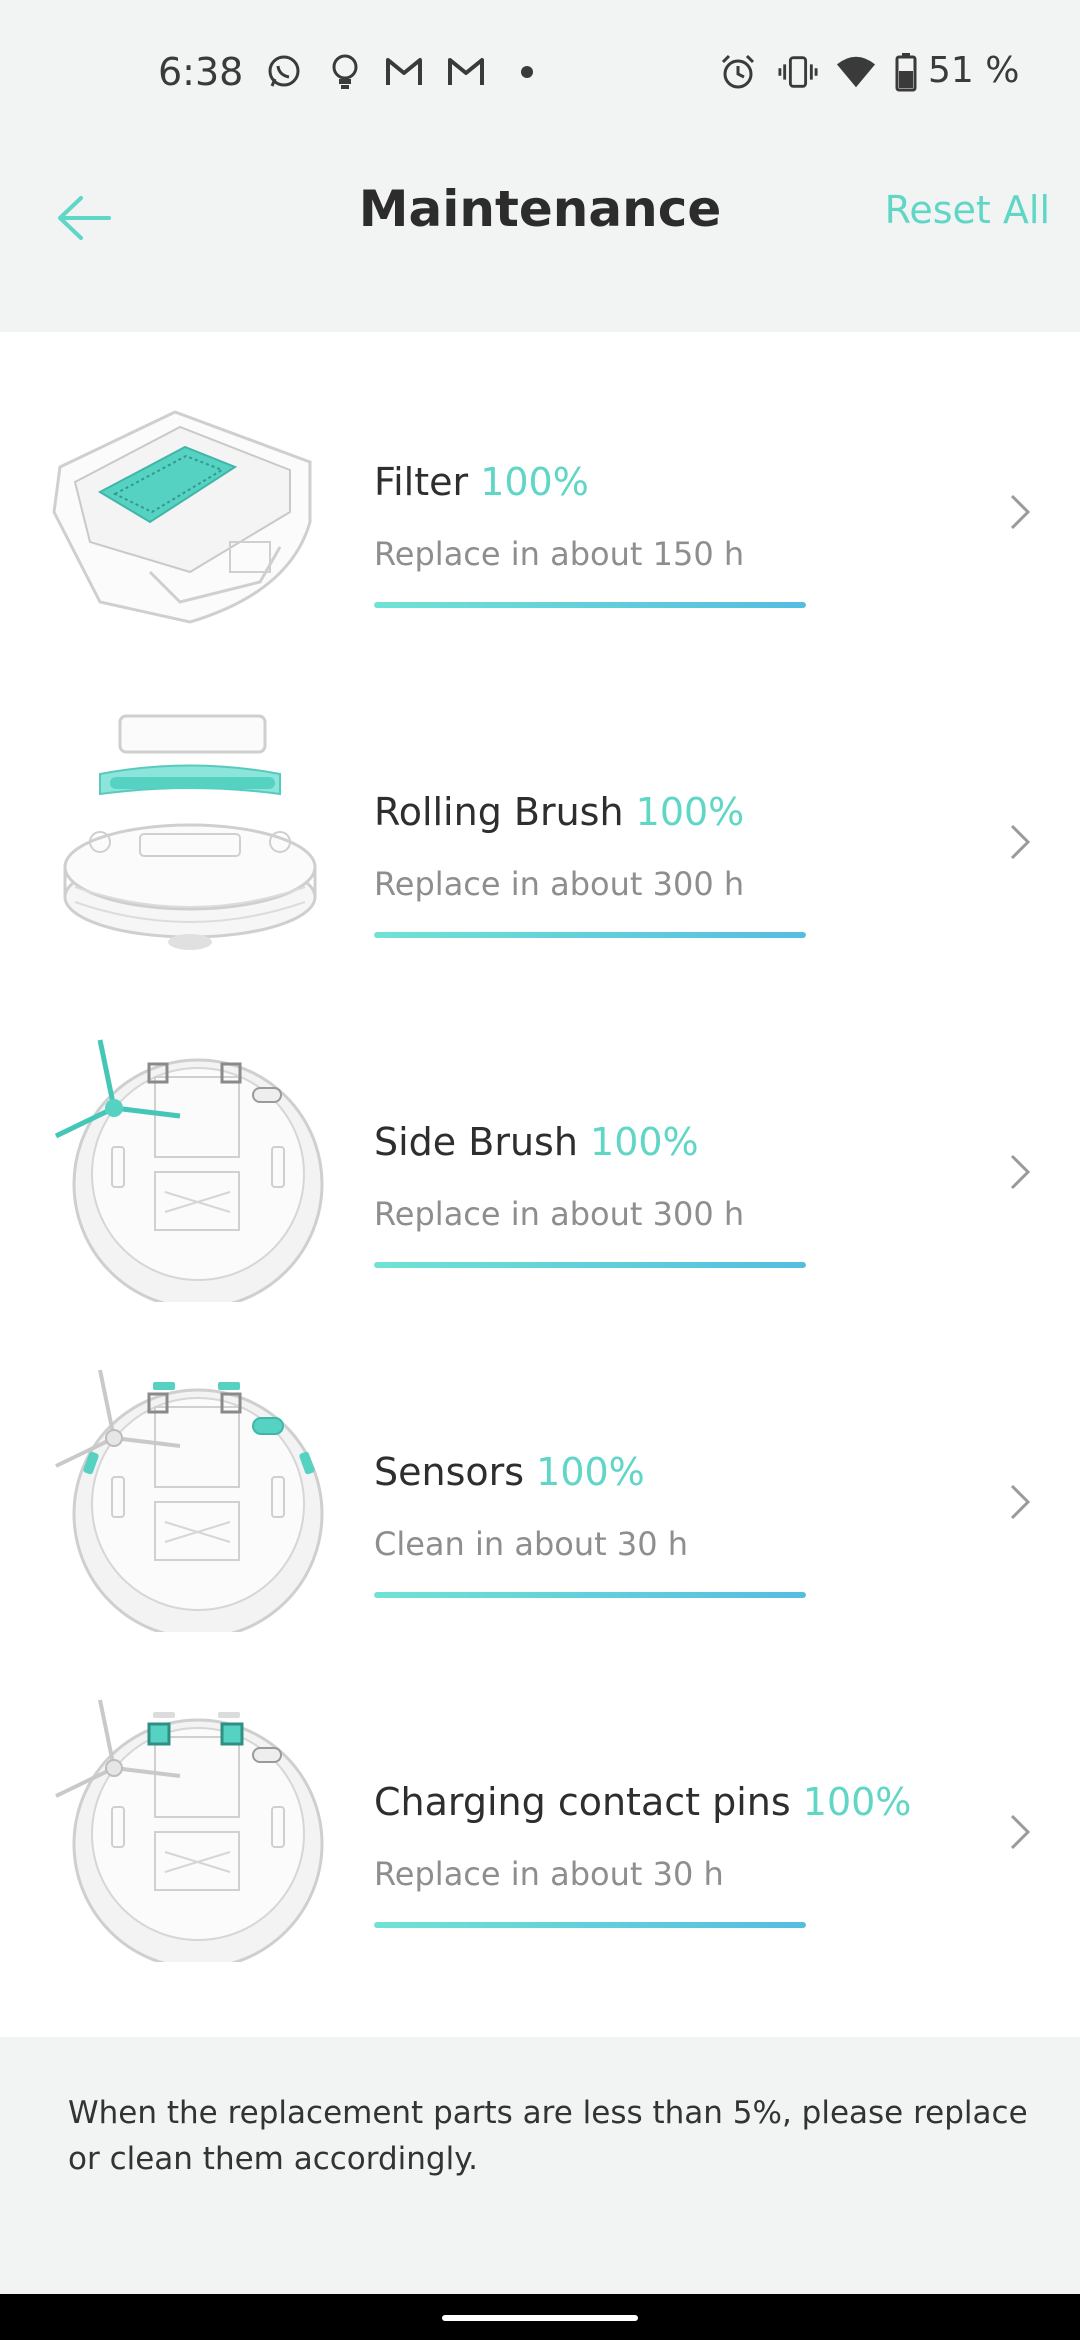 The image size is (1080, 2340). What do you see at coordinates (906, 72) in the screenshot?
I see `battery-icon` at bounding box center [906, 72].